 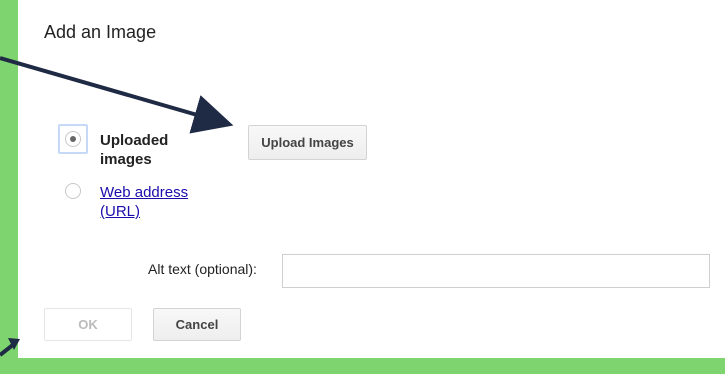 What do you see at coordinates (150, 202) in the screenshot?
I see `web-address-link: Web address (URL)` at bounding box center [150, 202].